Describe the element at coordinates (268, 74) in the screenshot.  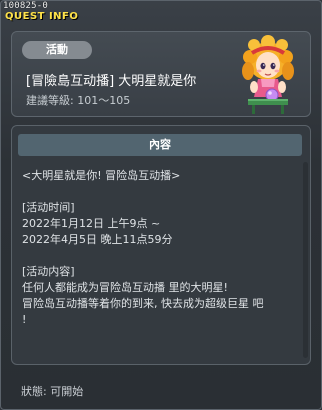
I see `npc-portrait` at that location.